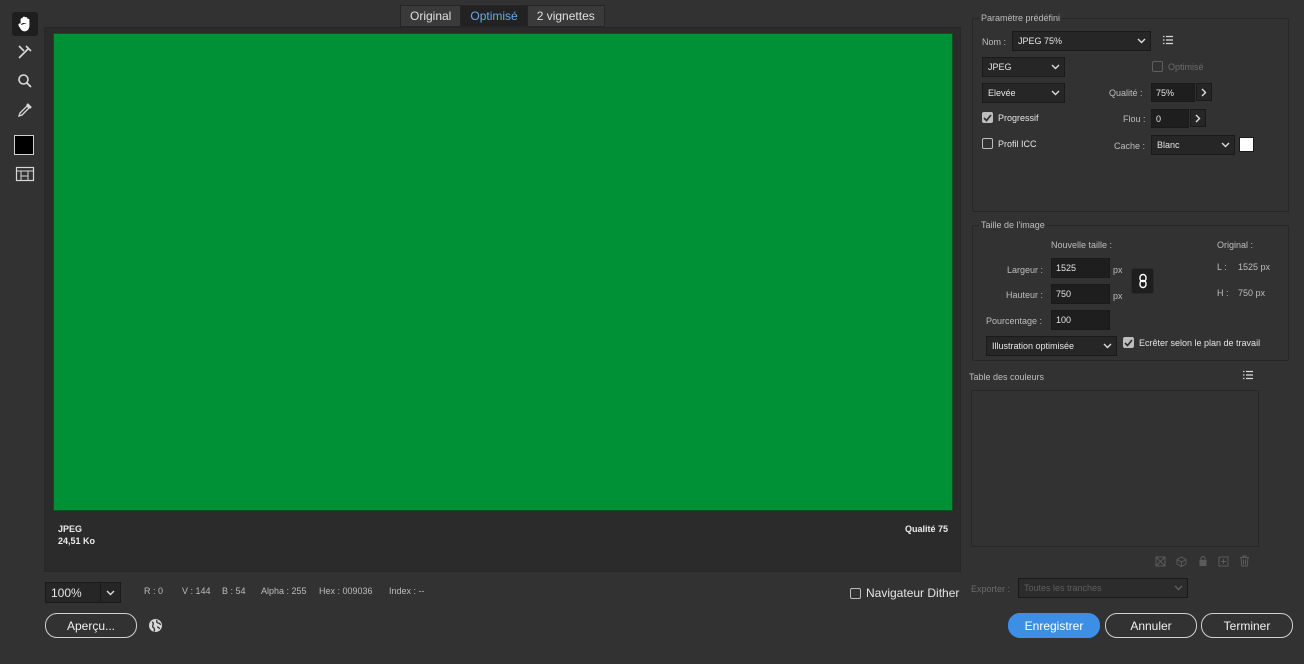 The width and height of the screenshot is (1304, 664). What do you see at coordinates (1254, 267) in the screenshot?
I see `original-width-value: 1525 px` at bounding box center [1254, 267].